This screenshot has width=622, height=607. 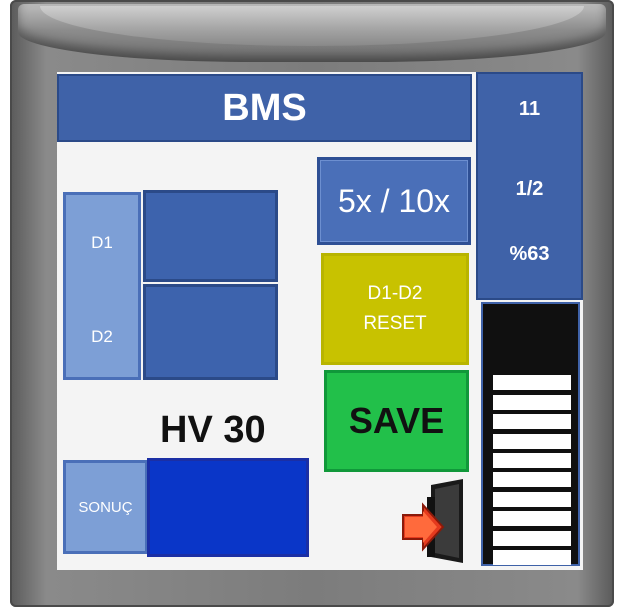 What do you see at coordinates (210, 236) in the screenshot?
I see `d1-value-field` at bounding box center [210, 236].